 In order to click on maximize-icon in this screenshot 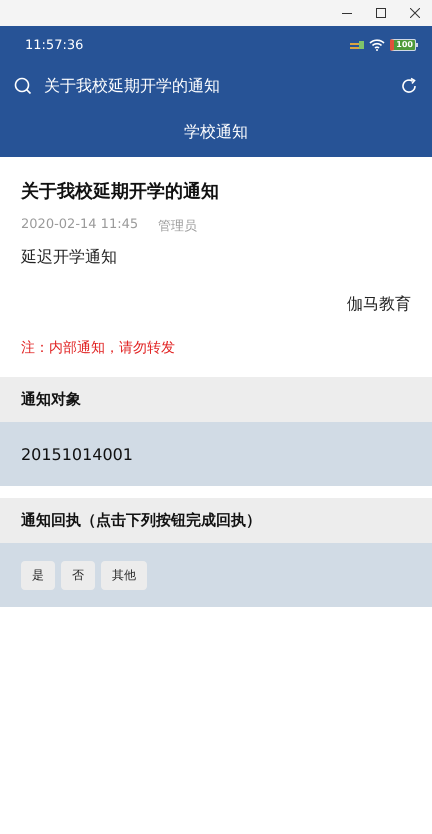, I will do `click(381, 13)`.